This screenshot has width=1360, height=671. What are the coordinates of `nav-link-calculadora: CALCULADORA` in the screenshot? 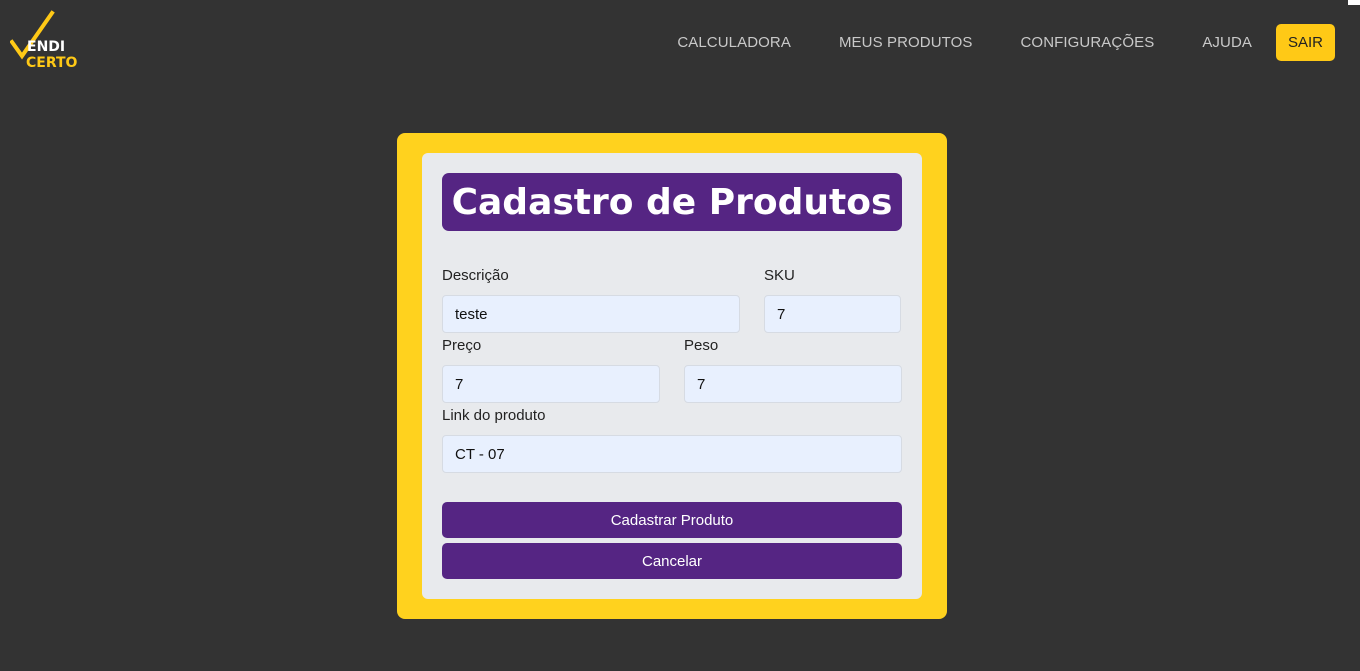 It's located at (734, 42).